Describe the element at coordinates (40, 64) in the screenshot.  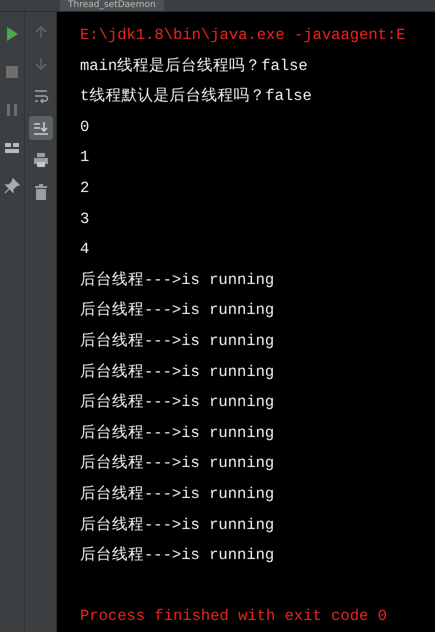
I see `down-arrow-icon` at that location.